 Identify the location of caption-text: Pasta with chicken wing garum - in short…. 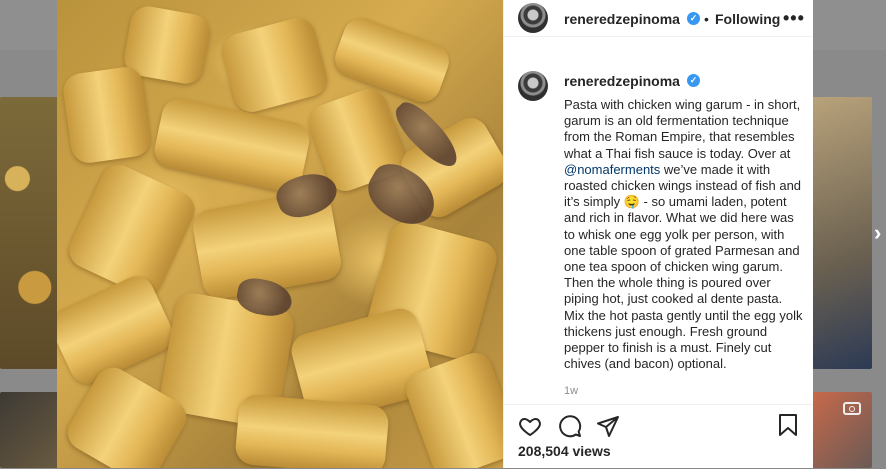
(682, 129).